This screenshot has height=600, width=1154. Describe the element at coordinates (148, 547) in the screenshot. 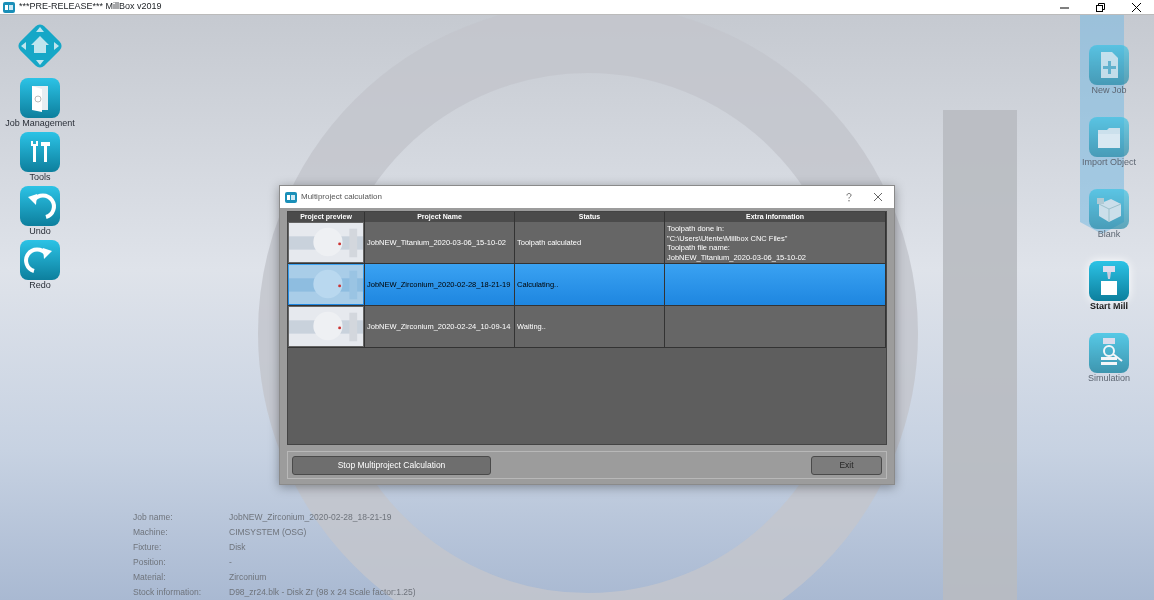

I see `info-label: Fixture:` at that location.